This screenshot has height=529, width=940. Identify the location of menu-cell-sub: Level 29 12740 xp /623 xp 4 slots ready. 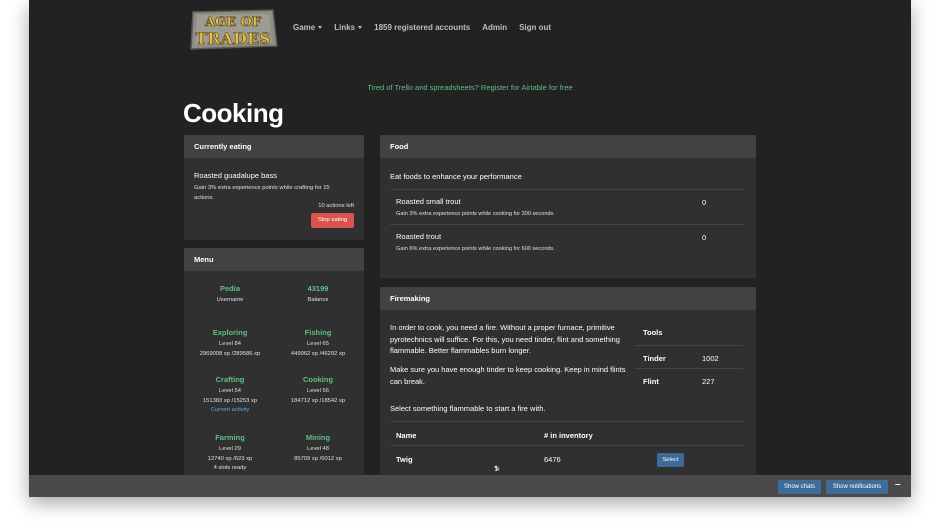
(230, 459).